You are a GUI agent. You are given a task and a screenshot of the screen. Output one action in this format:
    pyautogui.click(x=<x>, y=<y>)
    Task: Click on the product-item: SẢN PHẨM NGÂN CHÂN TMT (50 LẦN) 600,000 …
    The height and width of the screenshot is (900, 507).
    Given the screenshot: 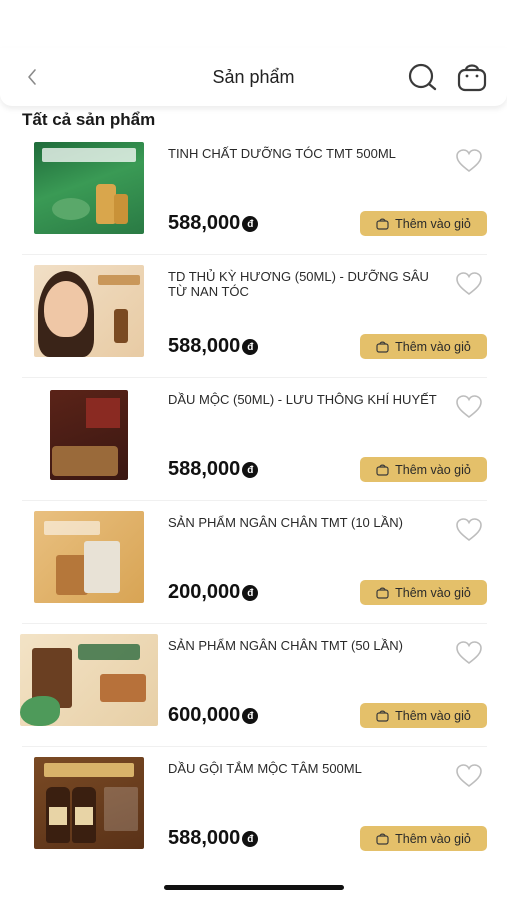 What is the action you would take?
    pyautogui.click(x=253, y=685)
    